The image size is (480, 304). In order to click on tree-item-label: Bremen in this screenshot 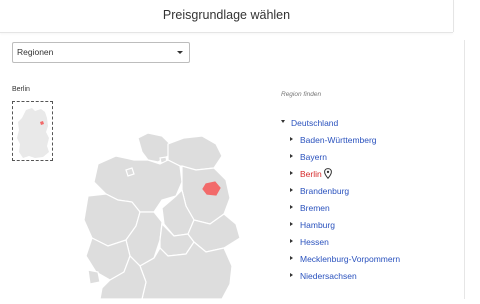, I will do `click(315, 208)`.